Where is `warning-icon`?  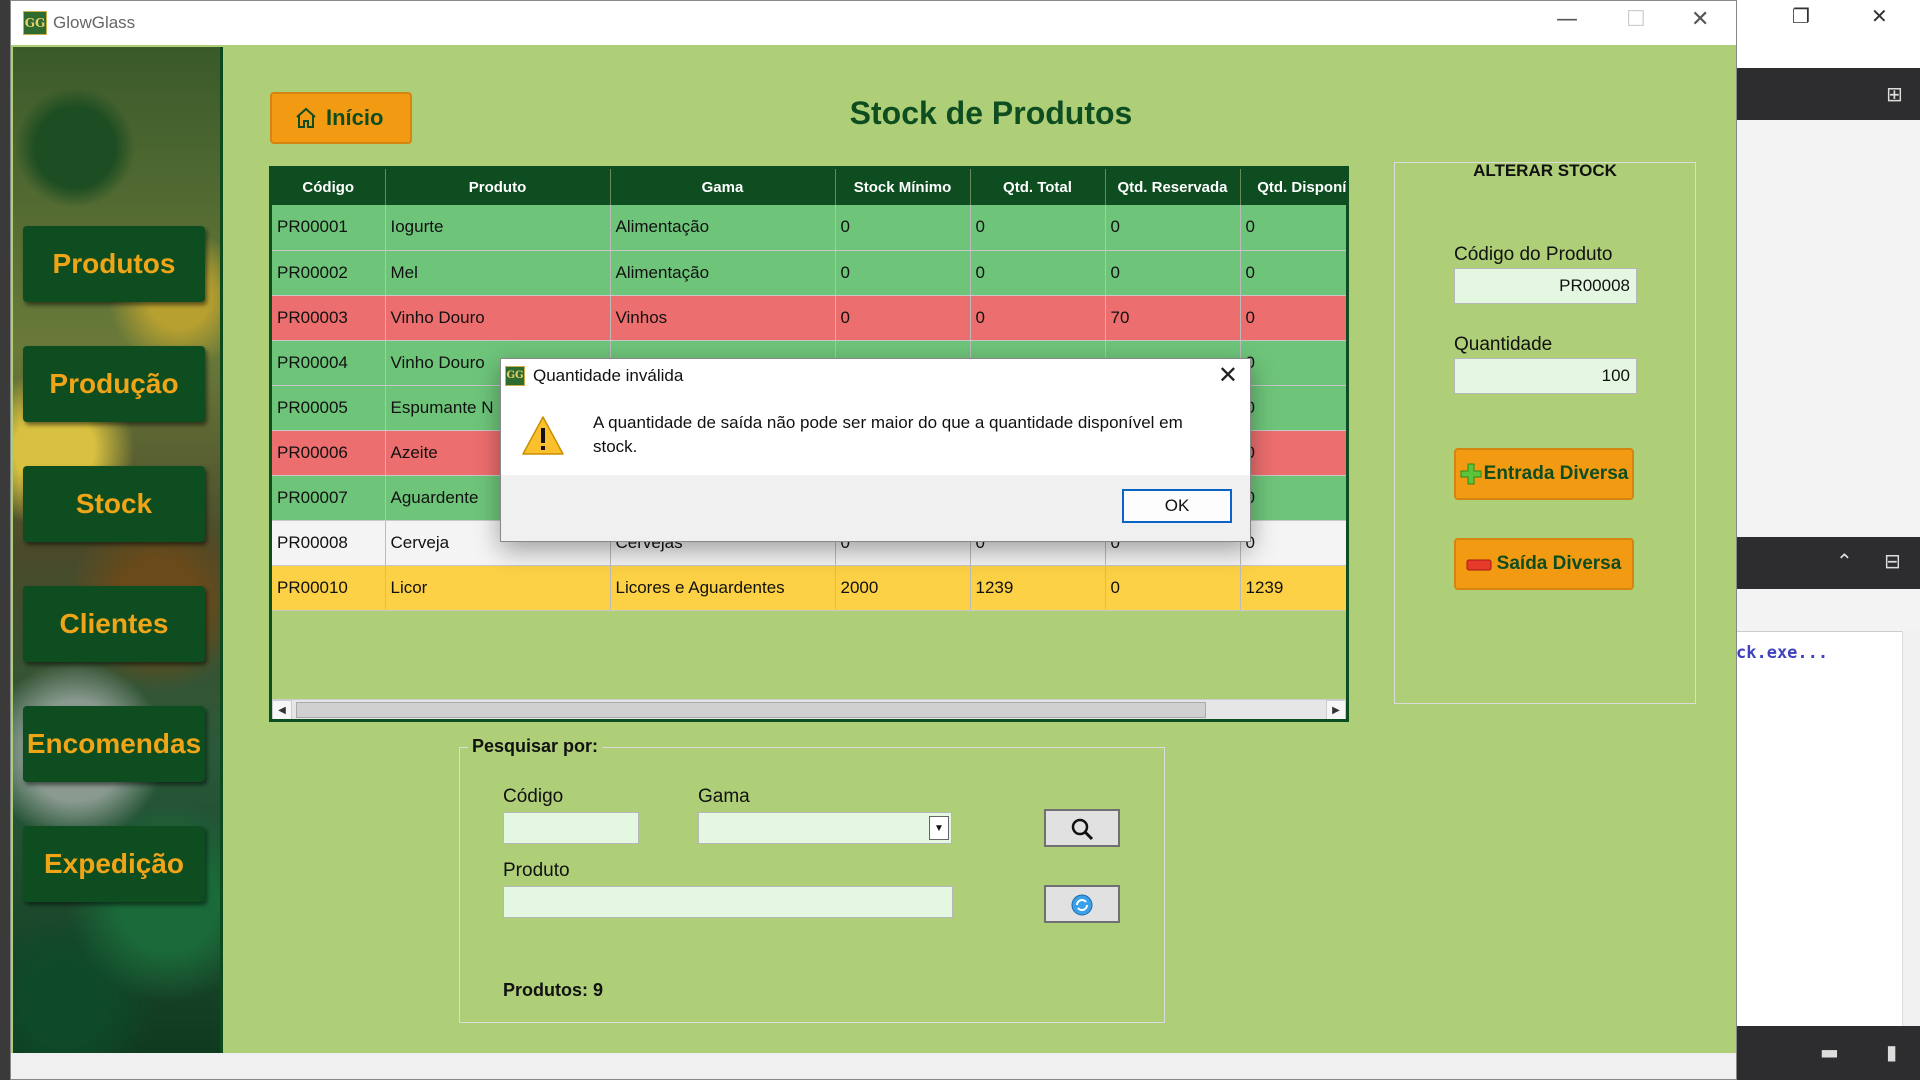 warning-icon is located at coordinates (543, 435).